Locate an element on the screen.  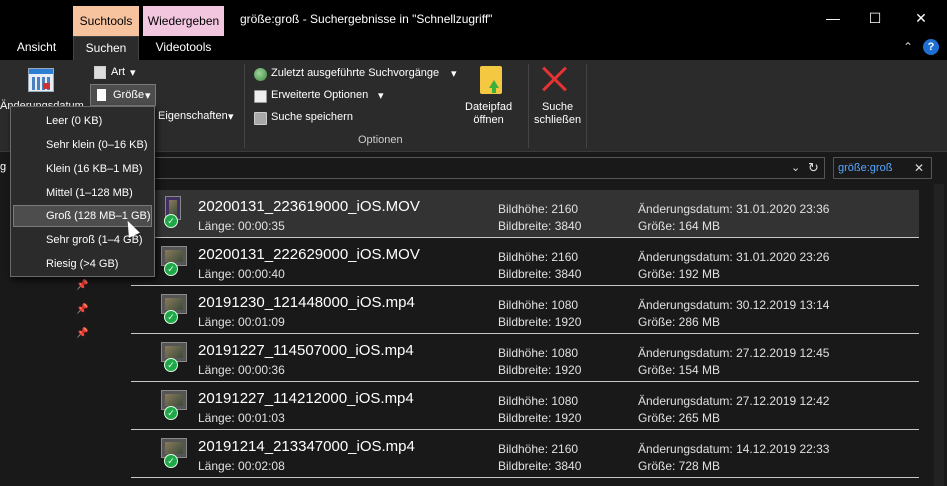
close-button: ✕ is located at coordinates (921, 18).